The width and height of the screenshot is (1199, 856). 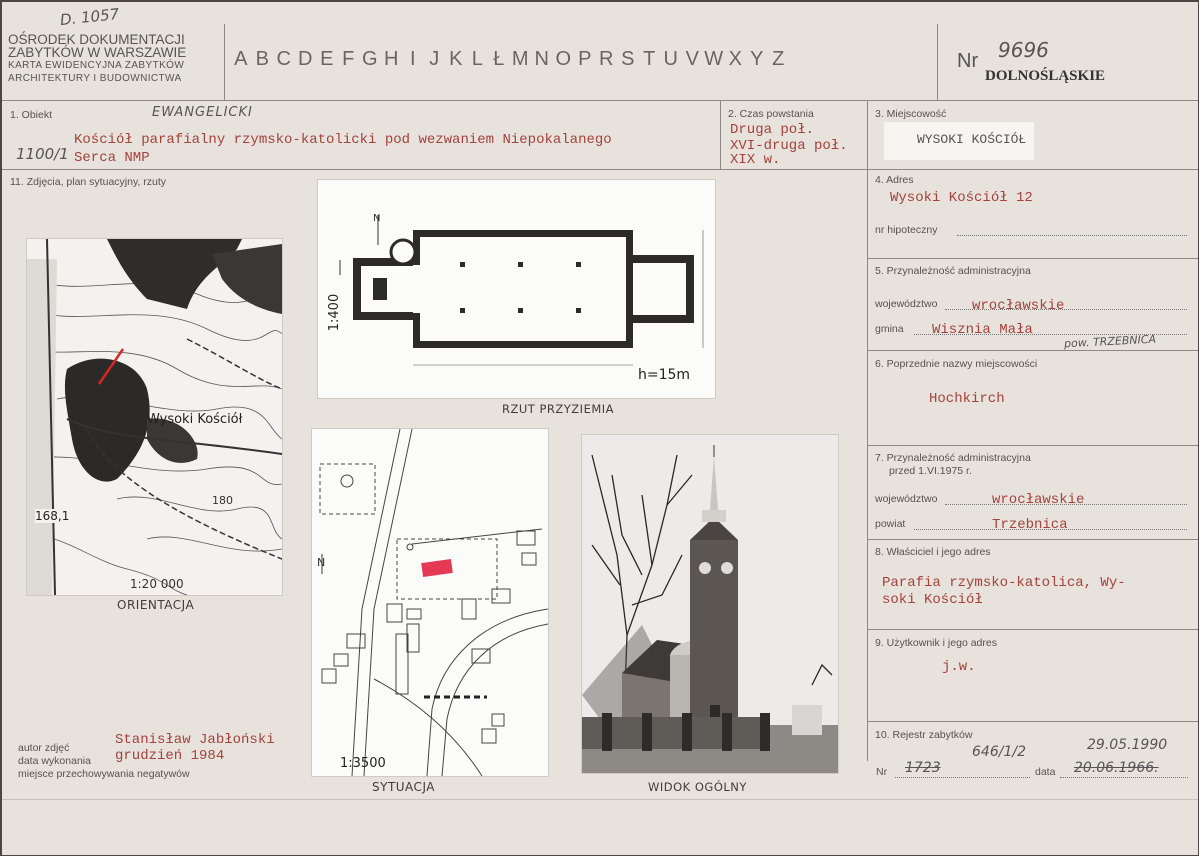 What do you see at coordinates (972, 139) in the screenshot?
I see `locality-value: WYSOKI KOŚCIÓŁ` at bounding box center [972, 139].